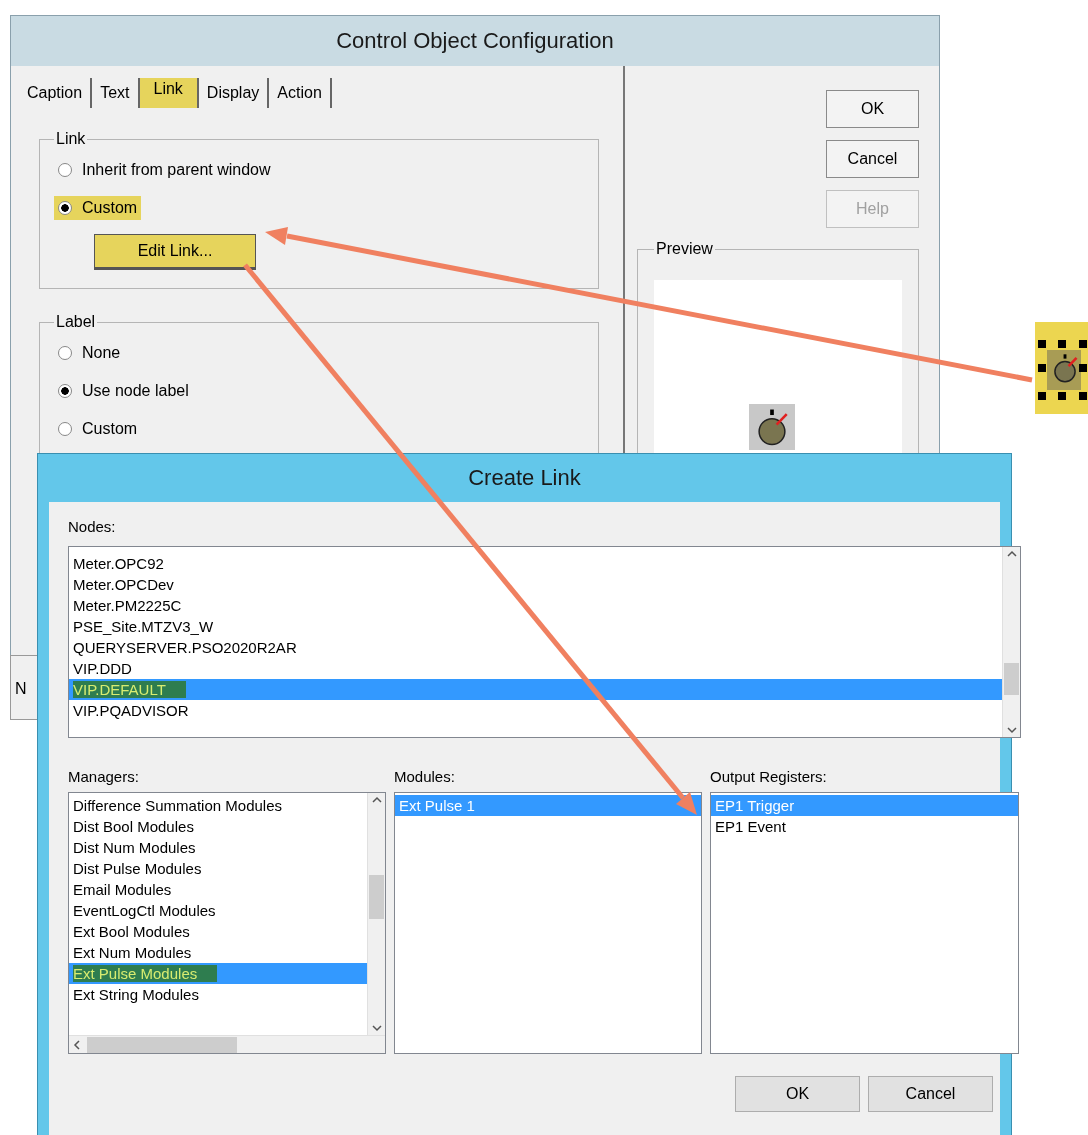  Describe the element at coordinates (169, 93) in the screenshot. I see `tab: Link` at that location.